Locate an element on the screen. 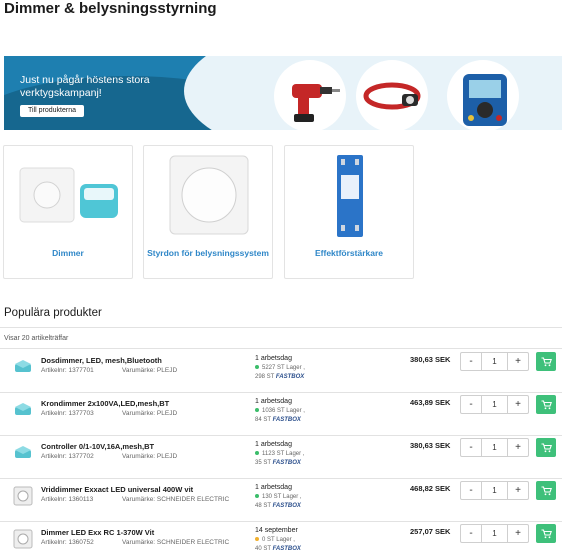 The image size is (562, 554). fastbox-count: 298 ST is located at coordinates (265, 377).